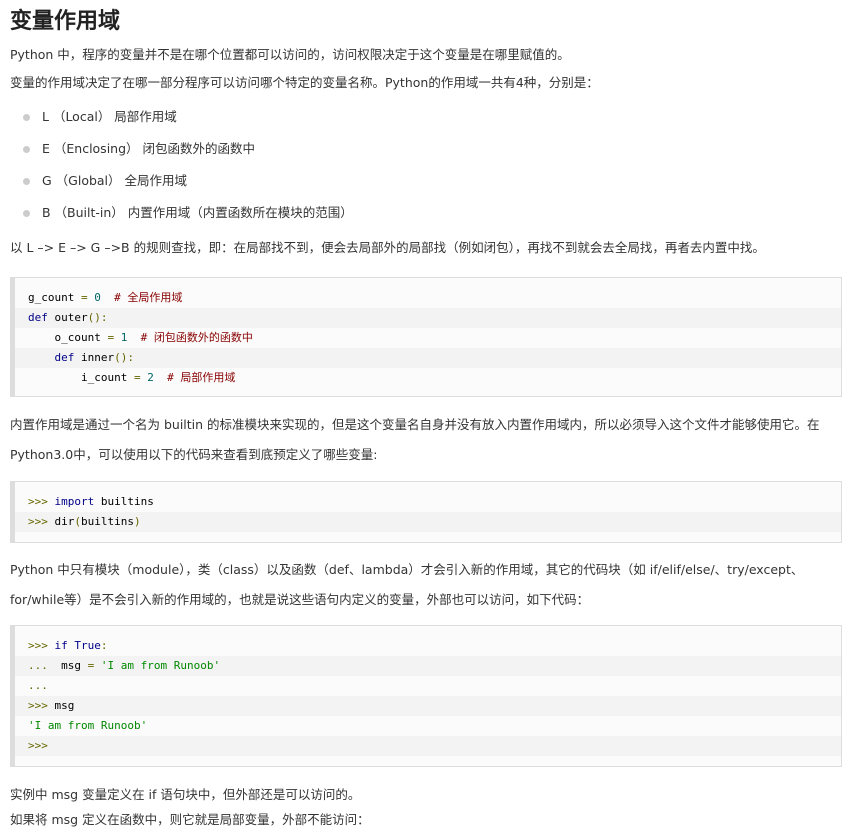 The height and width of the screenshot is (837, 859). I want to click on scope-enclosing: E （Enclosing） 闭包函数外的函数中, so click(149, 148).